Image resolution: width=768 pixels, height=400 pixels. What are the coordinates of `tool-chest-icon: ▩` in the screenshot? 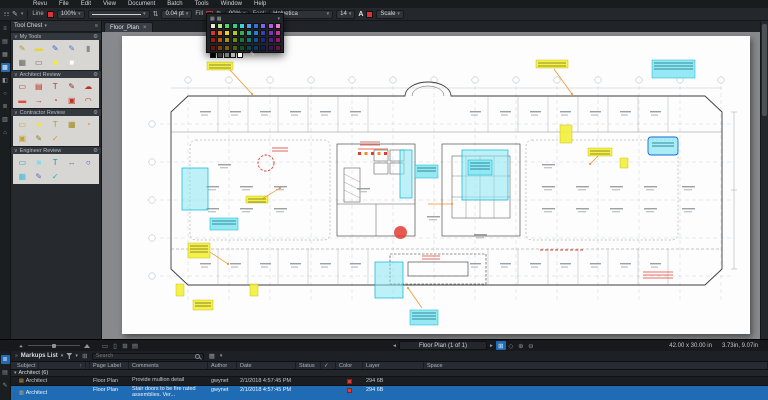 It's located at (5, 67).